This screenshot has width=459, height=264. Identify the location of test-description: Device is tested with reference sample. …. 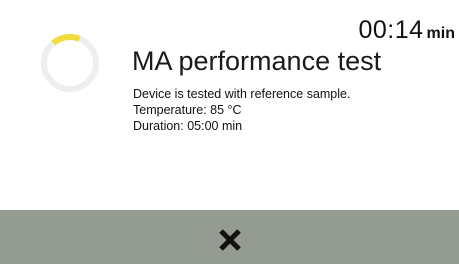
(241, 110).